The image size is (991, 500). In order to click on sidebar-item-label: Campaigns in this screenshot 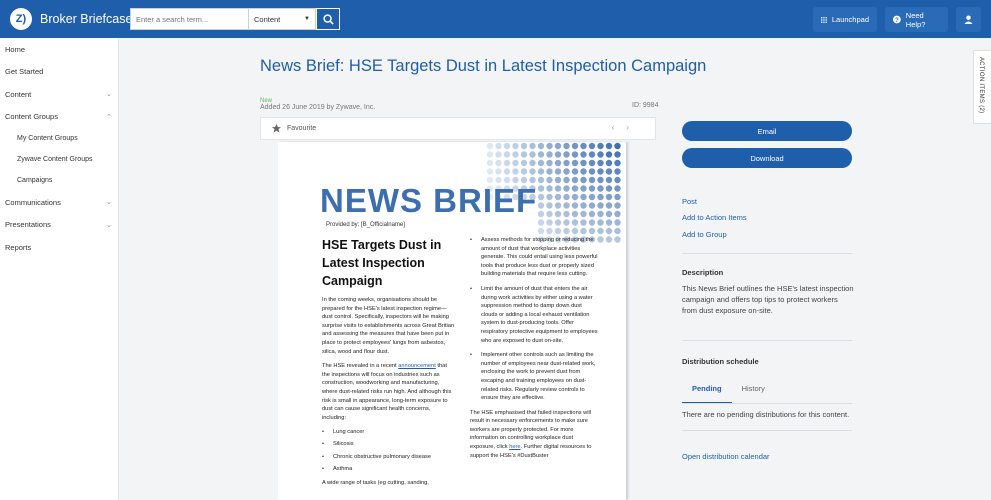, I will do `click(35, 180)`.